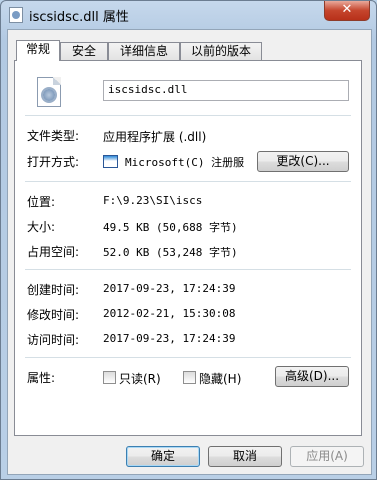 The image size is (377, 480). What do you see at coordinates (226, 90) in the screenshot?
I see `file-name-field: iscsidsc.dll` at bounding box center [226, 90].